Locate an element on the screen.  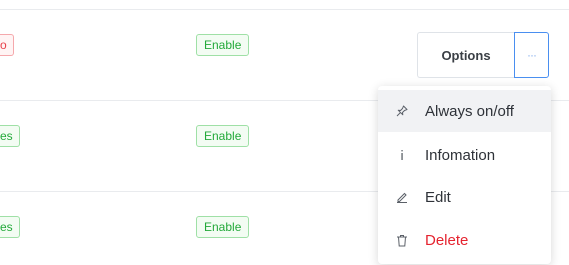
trash-icon is located at coordinates (402, 240).